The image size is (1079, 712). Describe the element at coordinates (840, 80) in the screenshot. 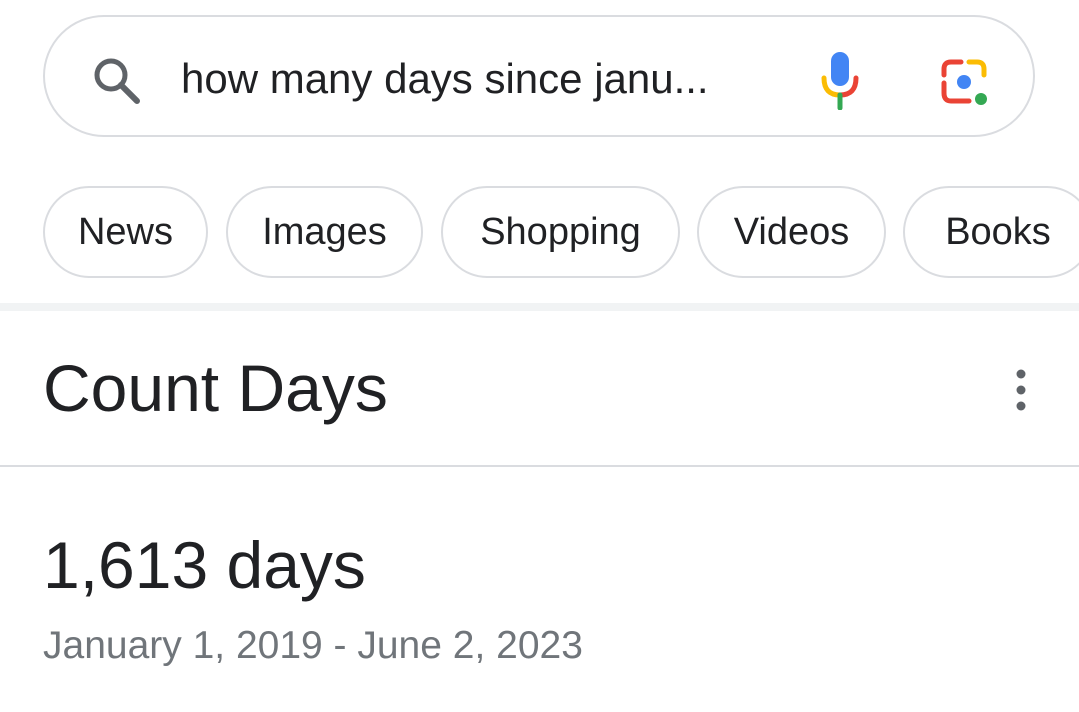

I see `microphone-icon` at that location.